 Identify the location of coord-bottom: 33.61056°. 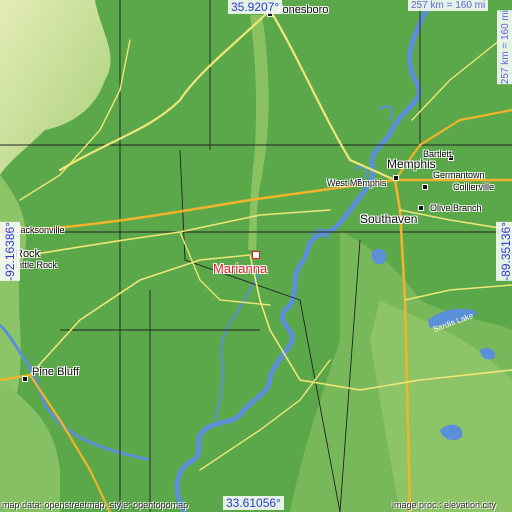
(253, 503).